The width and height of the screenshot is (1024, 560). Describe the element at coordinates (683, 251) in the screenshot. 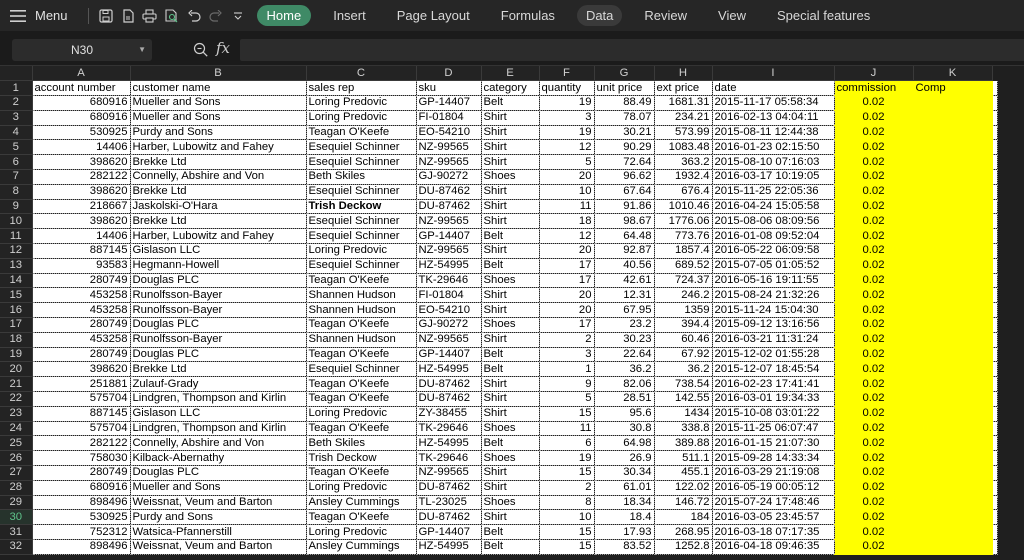

I see `table-cell: 1857.4` at that location.